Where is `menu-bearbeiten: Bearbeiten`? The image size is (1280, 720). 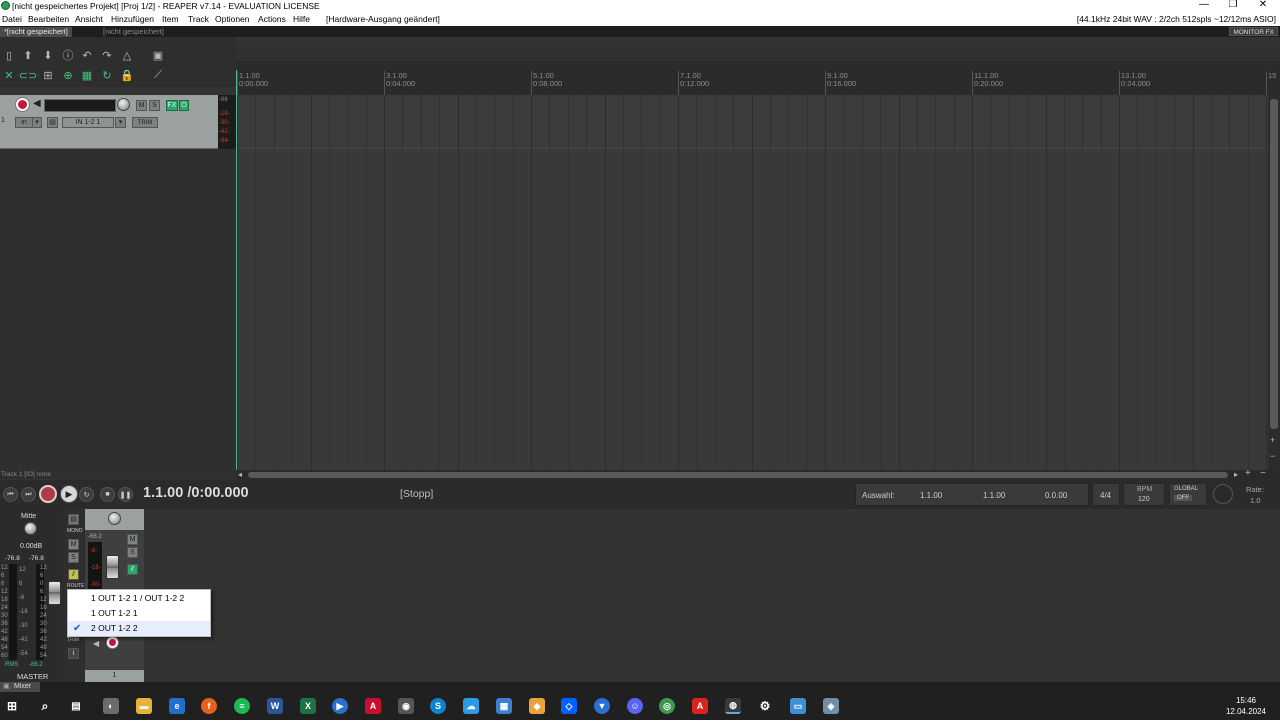 menu-bearbeiten: Bearbeiten is located at coordinates (48, 19).